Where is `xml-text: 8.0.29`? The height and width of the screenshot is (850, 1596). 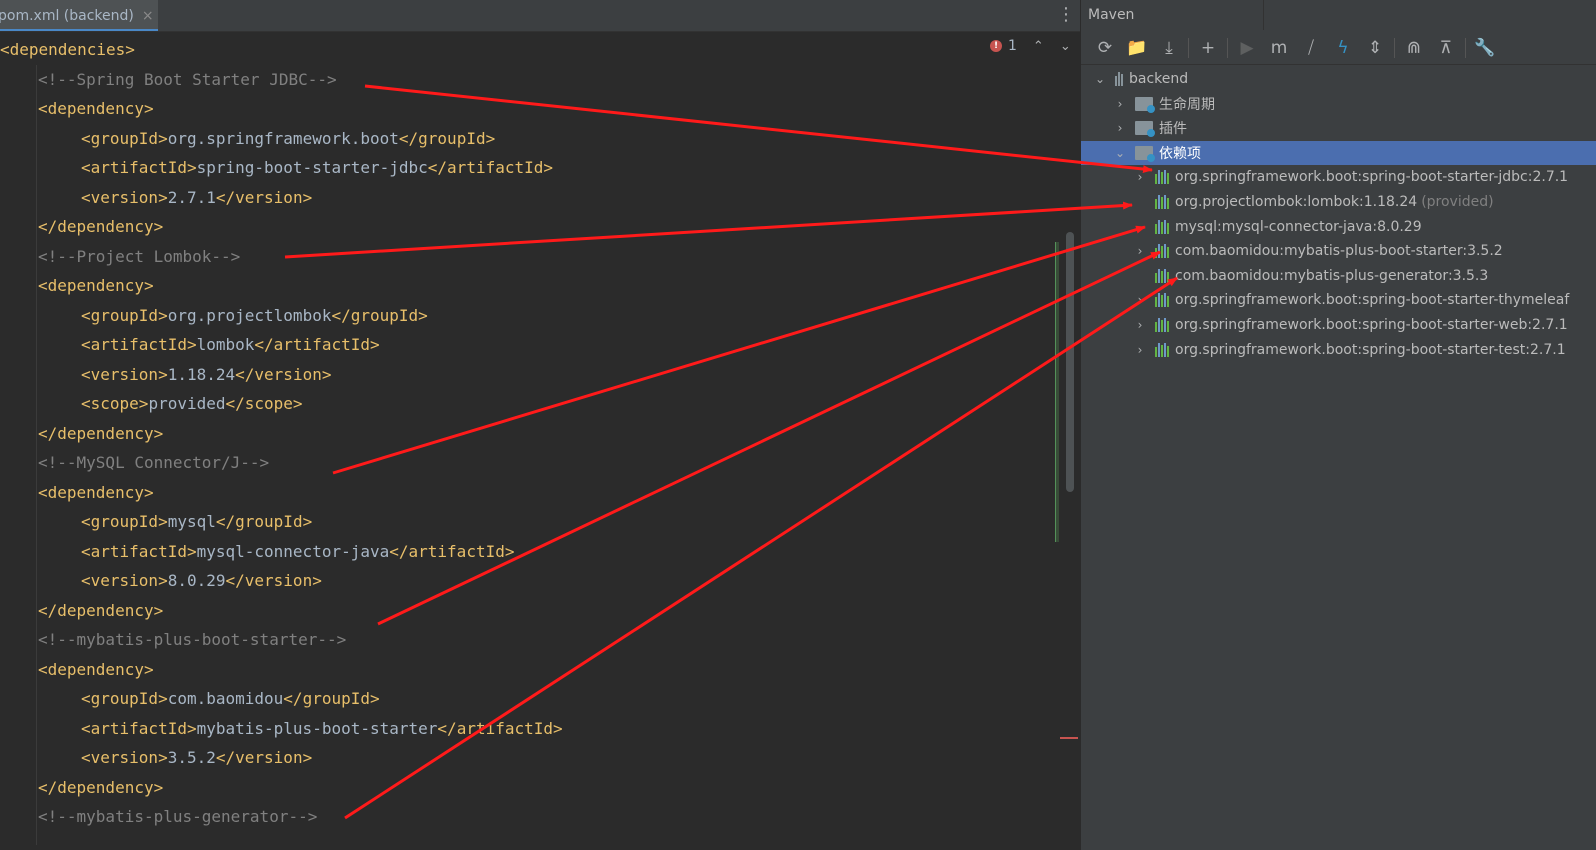 xml-text: 8.0.29 is located at coordinates (196, 580).